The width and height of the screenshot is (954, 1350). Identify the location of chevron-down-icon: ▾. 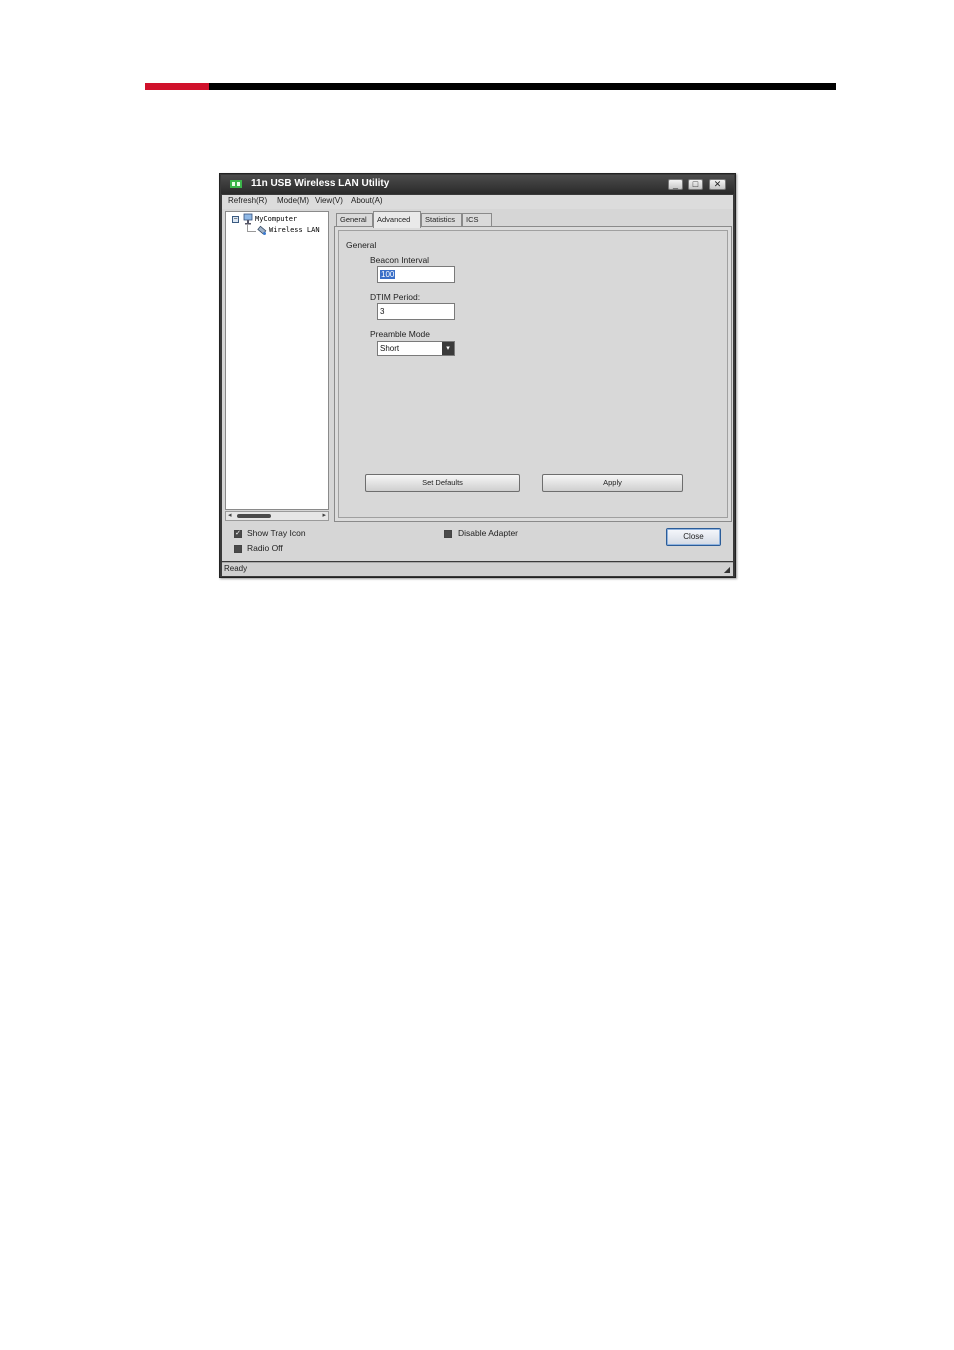
(448, 348).